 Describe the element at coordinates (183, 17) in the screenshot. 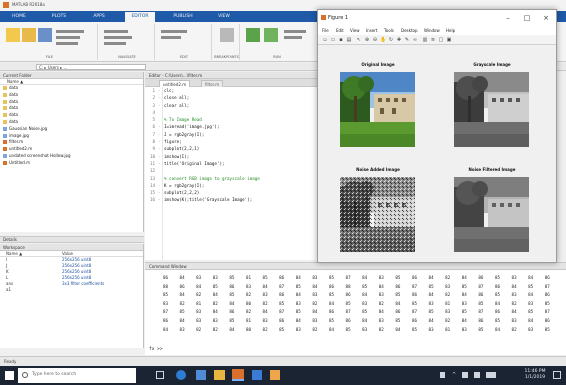

I see `tab-publish: PUBLISH` at that location.